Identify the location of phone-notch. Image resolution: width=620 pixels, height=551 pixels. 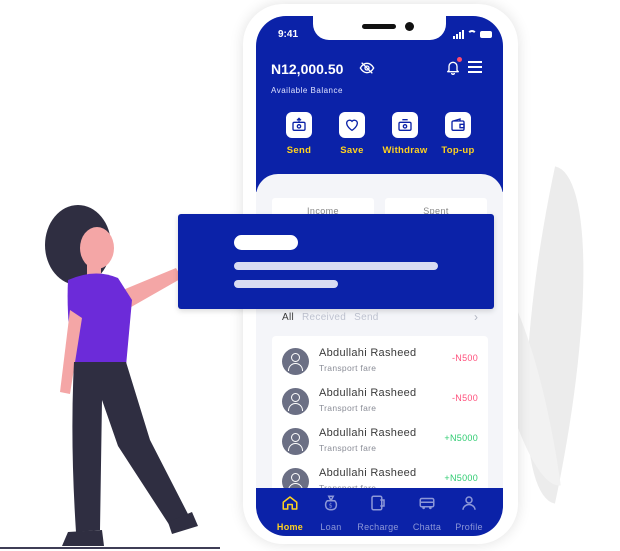
(379, 28).